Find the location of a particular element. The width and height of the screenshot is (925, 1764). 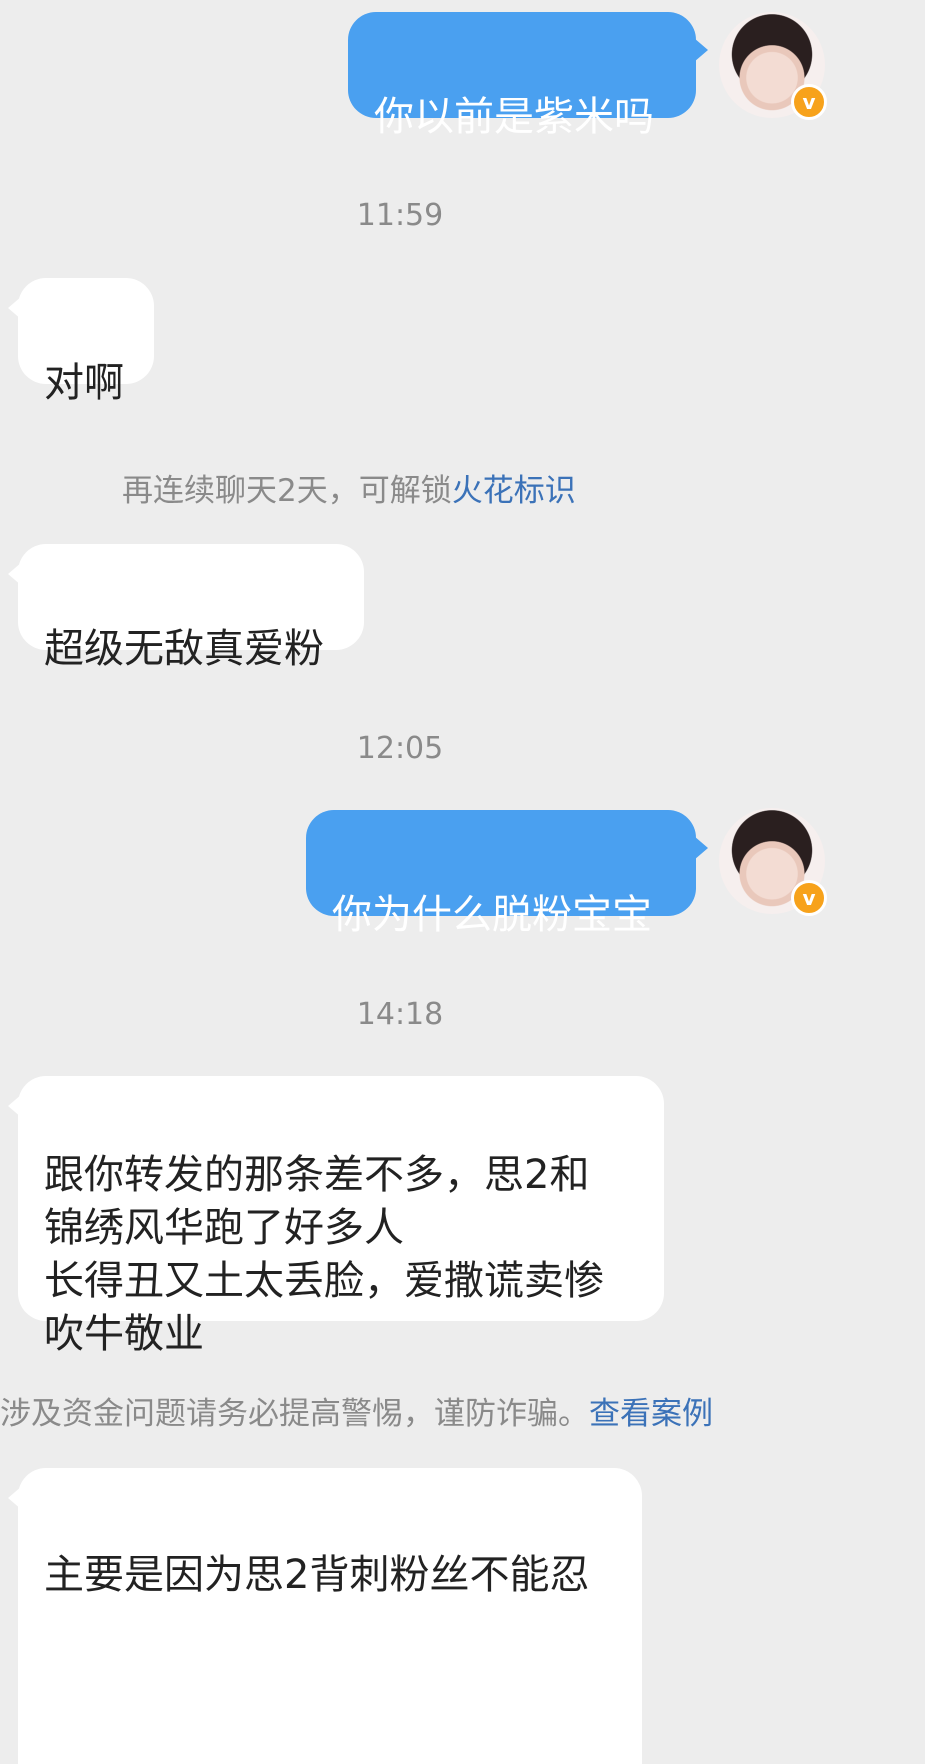

incoming-message: 对啊 is located at coordinates (81, 342).